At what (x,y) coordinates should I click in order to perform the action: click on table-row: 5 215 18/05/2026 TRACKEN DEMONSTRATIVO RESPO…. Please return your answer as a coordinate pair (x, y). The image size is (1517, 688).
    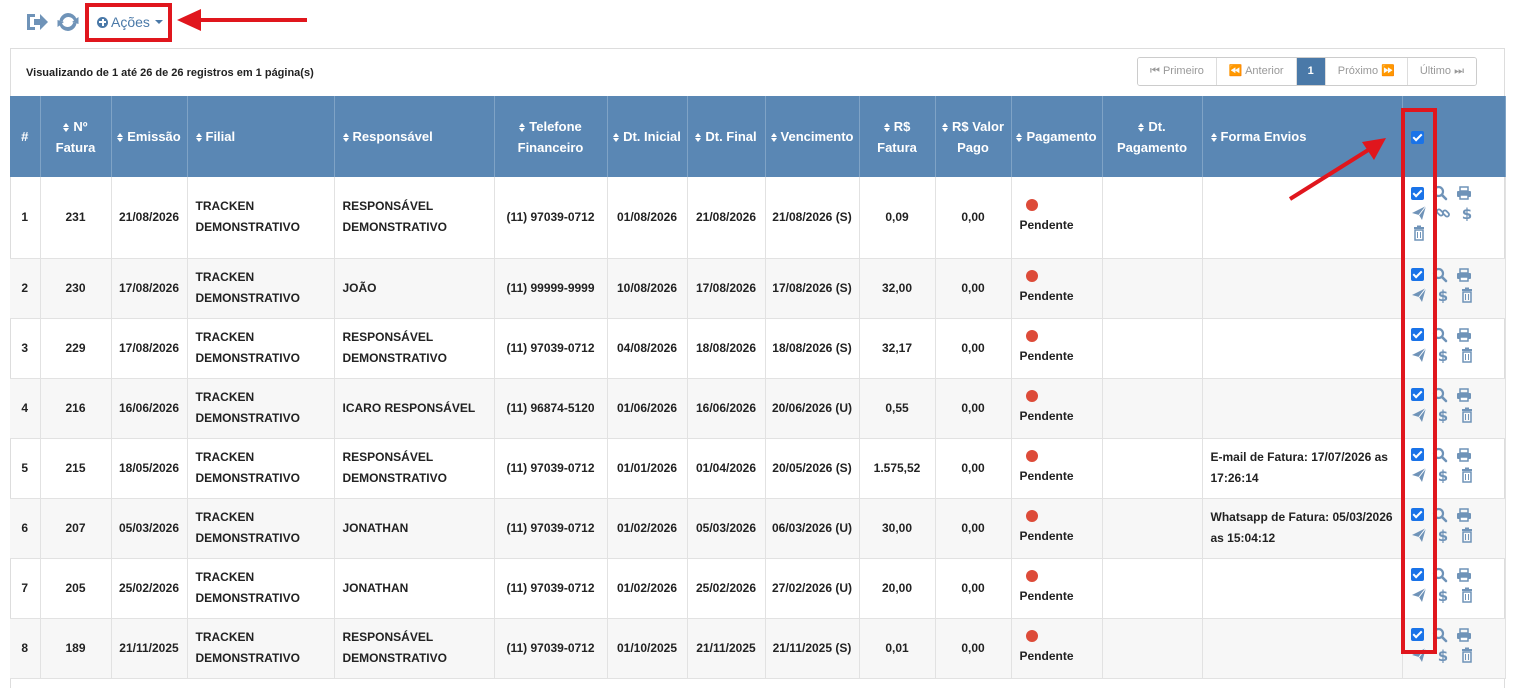
    Looking at the image, I should click on (758, 468).